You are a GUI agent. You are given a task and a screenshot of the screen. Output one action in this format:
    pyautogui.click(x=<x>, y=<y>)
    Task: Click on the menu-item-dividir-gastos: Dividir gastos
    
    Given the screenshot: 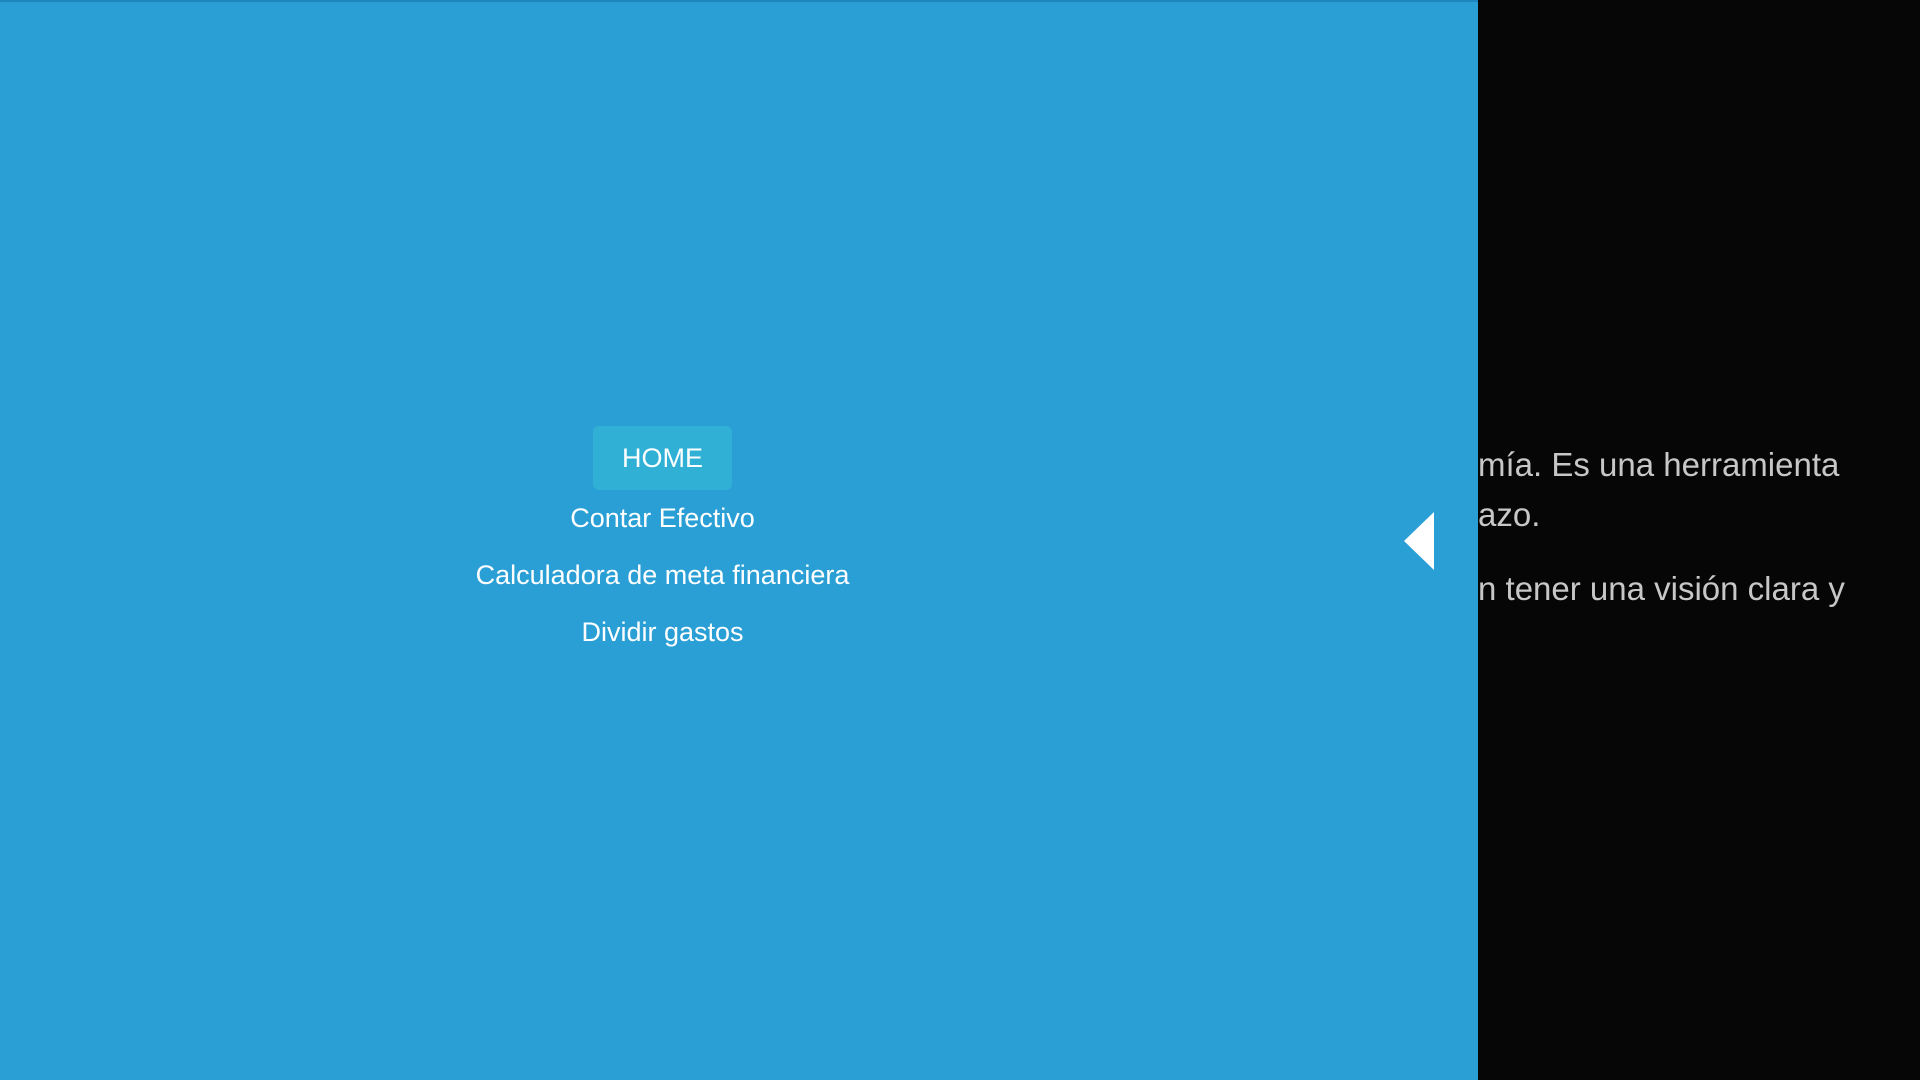 What is the action you would take?
    pyautogui.click(x=662, y=632)
    